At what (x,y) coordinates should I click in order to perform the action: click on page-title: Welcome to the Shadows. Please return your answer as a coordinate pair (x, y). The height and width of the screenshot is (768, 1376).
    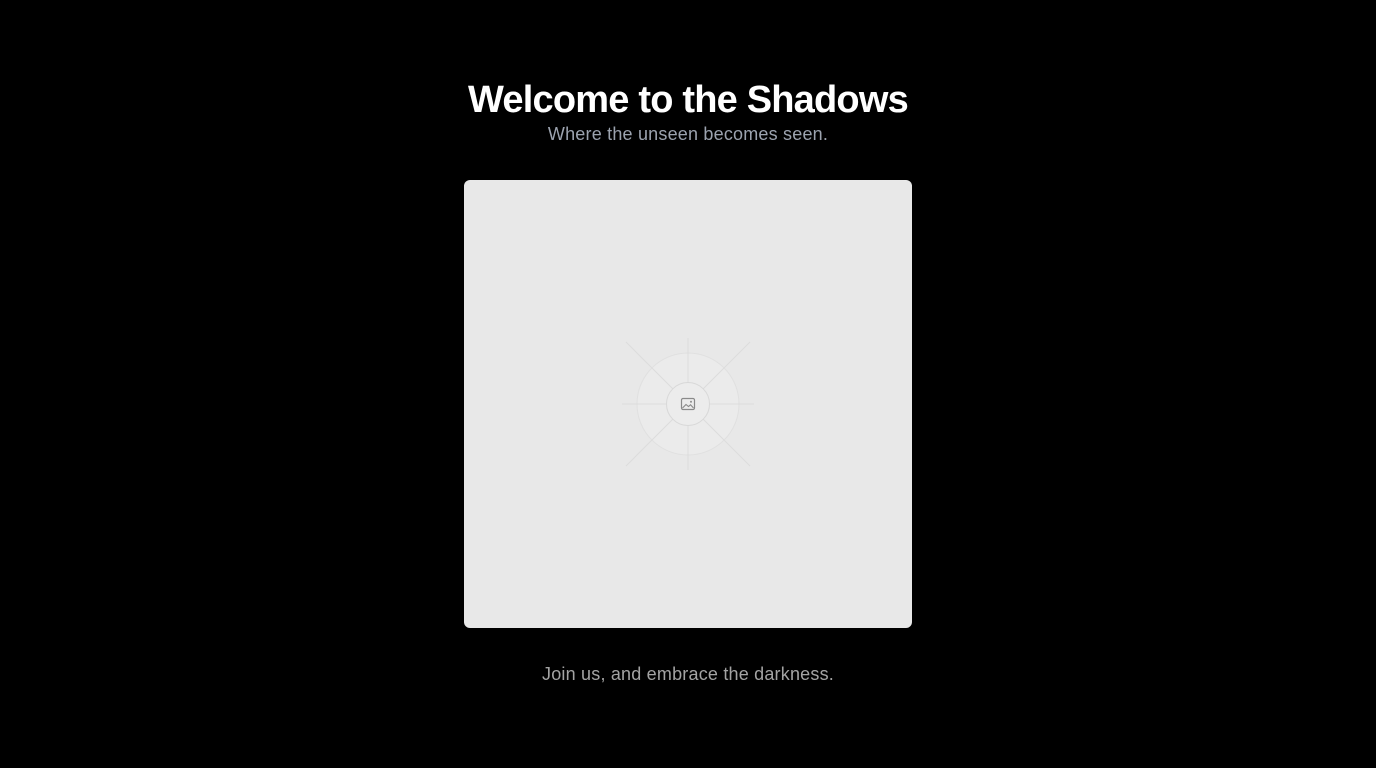
    Looking at the image, I should click on (688, 100).